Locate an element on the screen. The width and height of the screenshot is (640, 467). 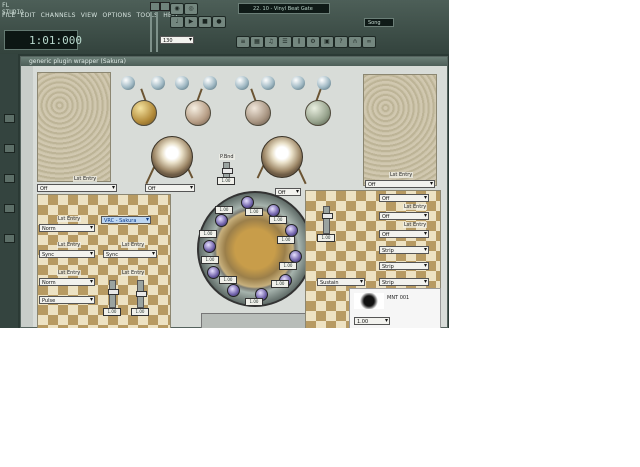
lst-entry-label-3: Lst Entry is located at coordinates (133, 245).